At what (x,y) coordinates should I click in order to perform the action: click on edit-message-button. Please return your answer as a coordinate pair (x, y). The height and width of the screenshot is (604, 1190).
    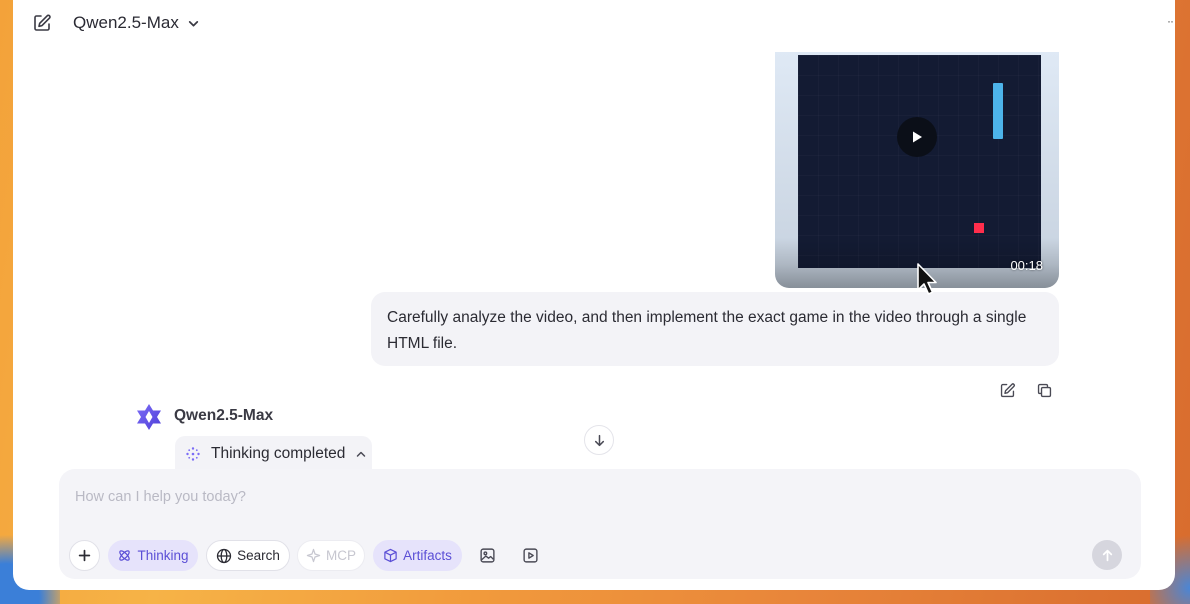
    Looking at the image, I should click on (1007, 390).